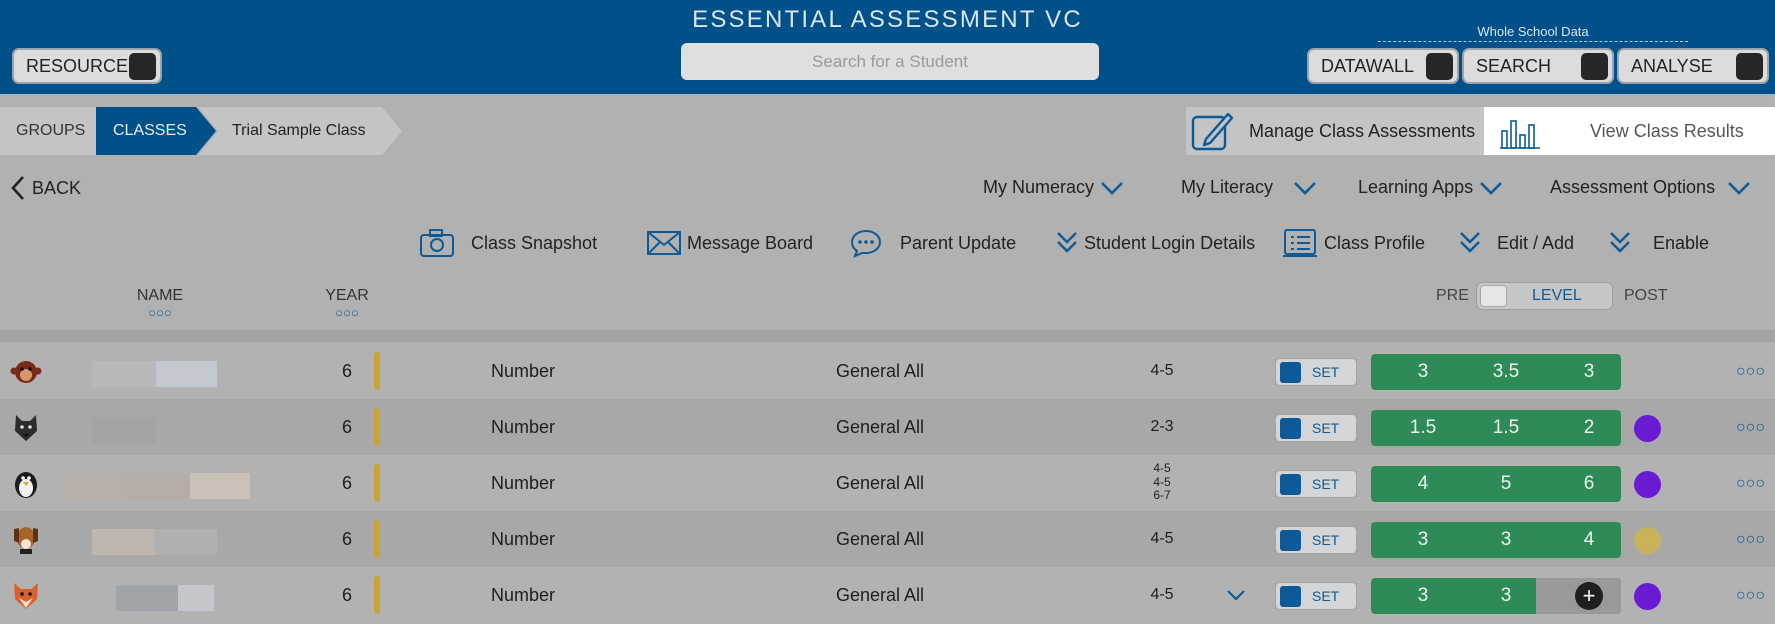 The image size is (1775, 624). What do you see at coordinates (57, 187) in the screenshot?
I see `back-label: BACK` at bounding box center [57, 187].